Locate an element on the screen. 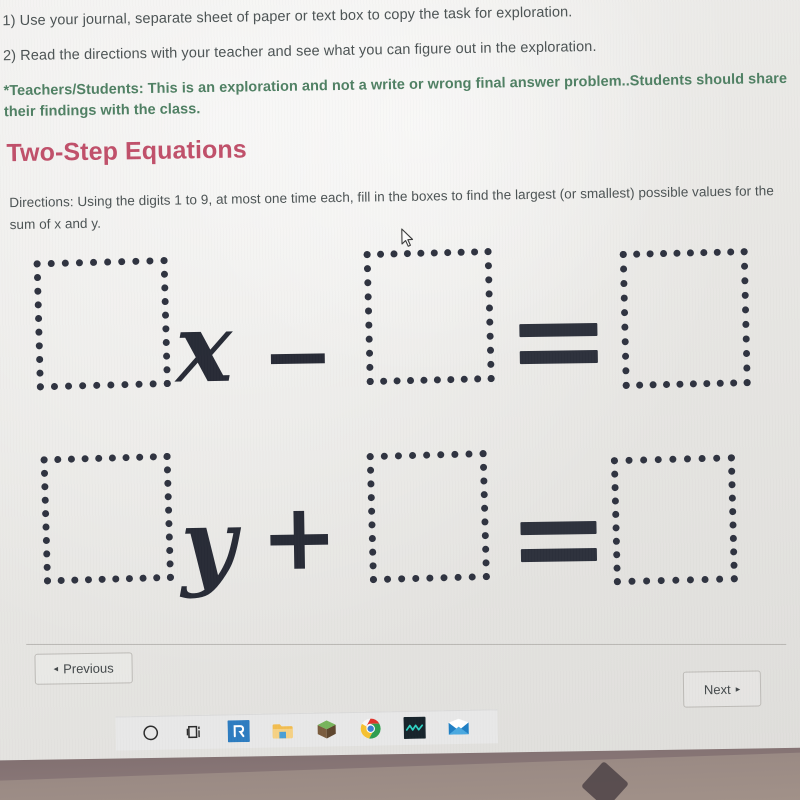  task-view-icon is located at coordinates (194, 732).